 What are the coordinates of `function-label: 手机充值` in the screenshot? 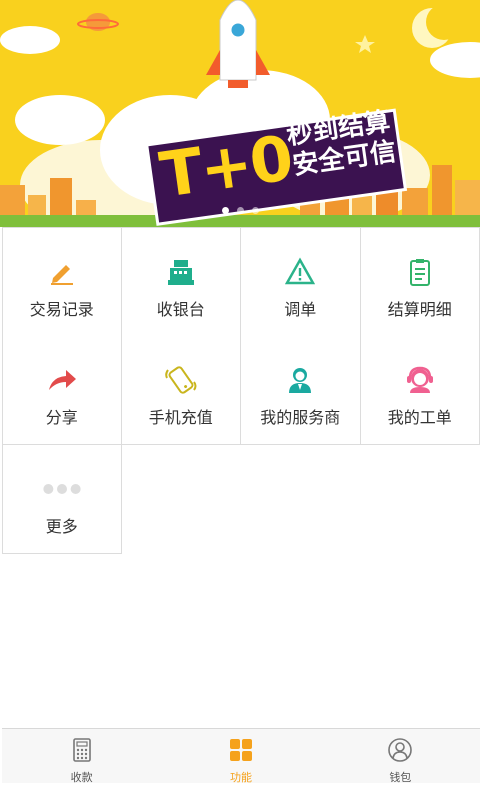 It's located at (180, 417).